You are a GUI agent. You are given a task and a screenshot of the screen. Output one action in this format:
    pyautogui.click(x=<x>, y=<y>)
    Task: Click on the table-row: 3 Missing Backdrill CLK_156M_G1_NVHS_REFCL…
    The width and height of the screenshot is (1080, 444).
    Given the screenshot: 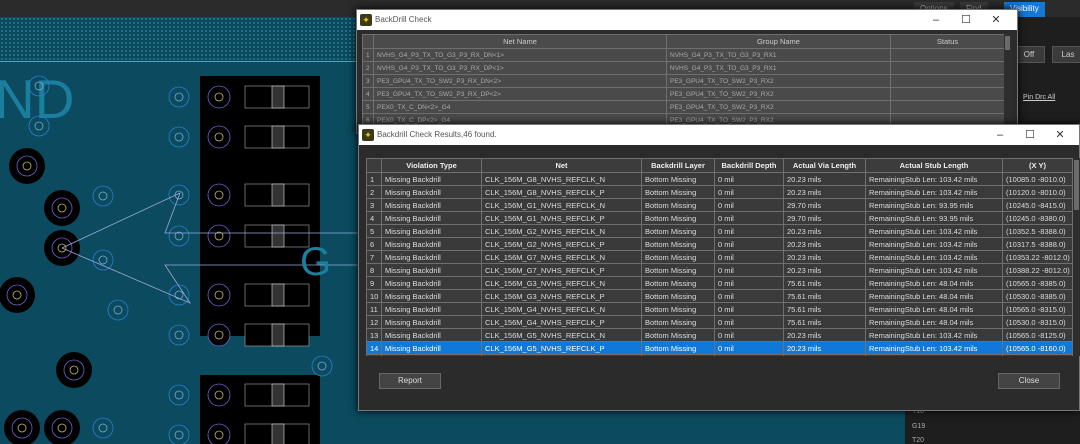 What is the action you would take?
    pyautogui.click(x=719, y=205)
    